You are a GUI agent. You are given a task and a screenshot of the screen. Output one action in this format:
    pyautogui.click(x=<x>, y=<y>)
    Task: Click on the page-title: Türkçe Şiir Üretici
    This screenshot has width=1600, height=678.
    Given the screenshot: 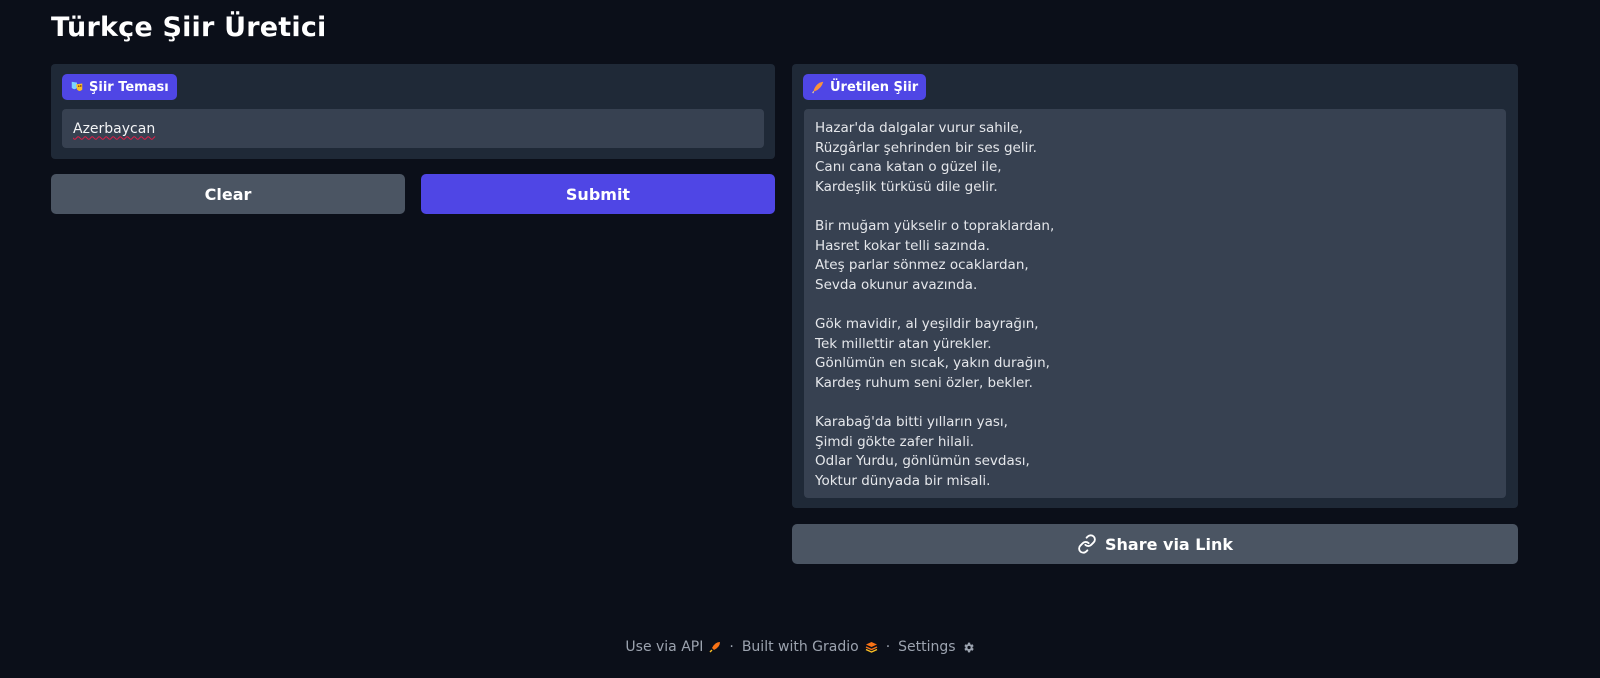 What is the action you would take?
    pyautogui.click(x=189, y=27)
    